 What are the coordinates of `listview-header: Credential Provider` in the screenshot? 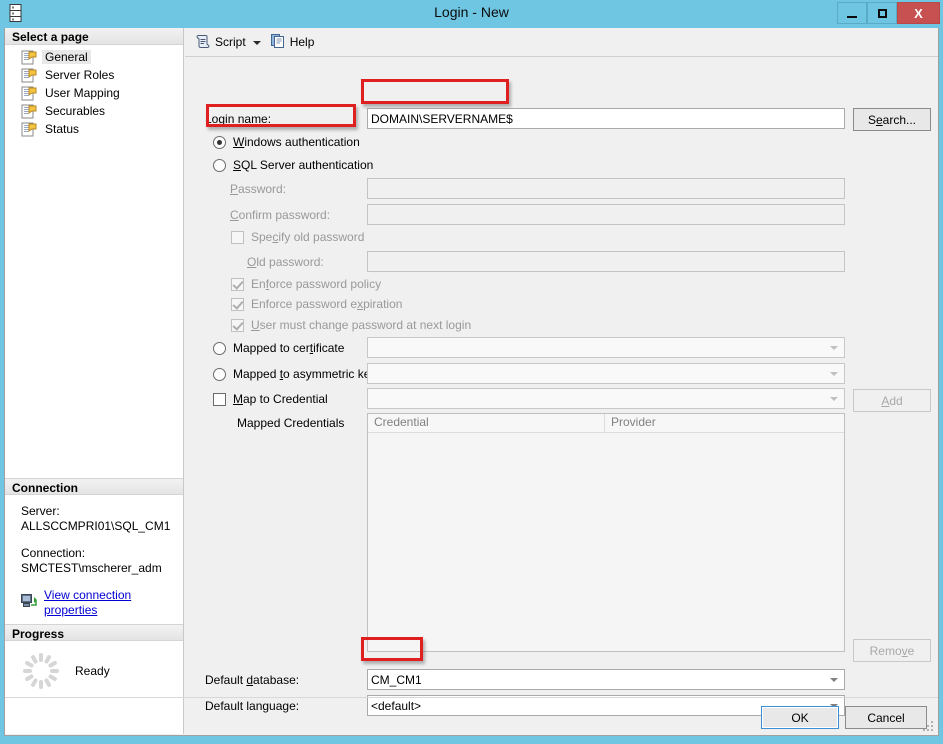 It's located at (606, 423).